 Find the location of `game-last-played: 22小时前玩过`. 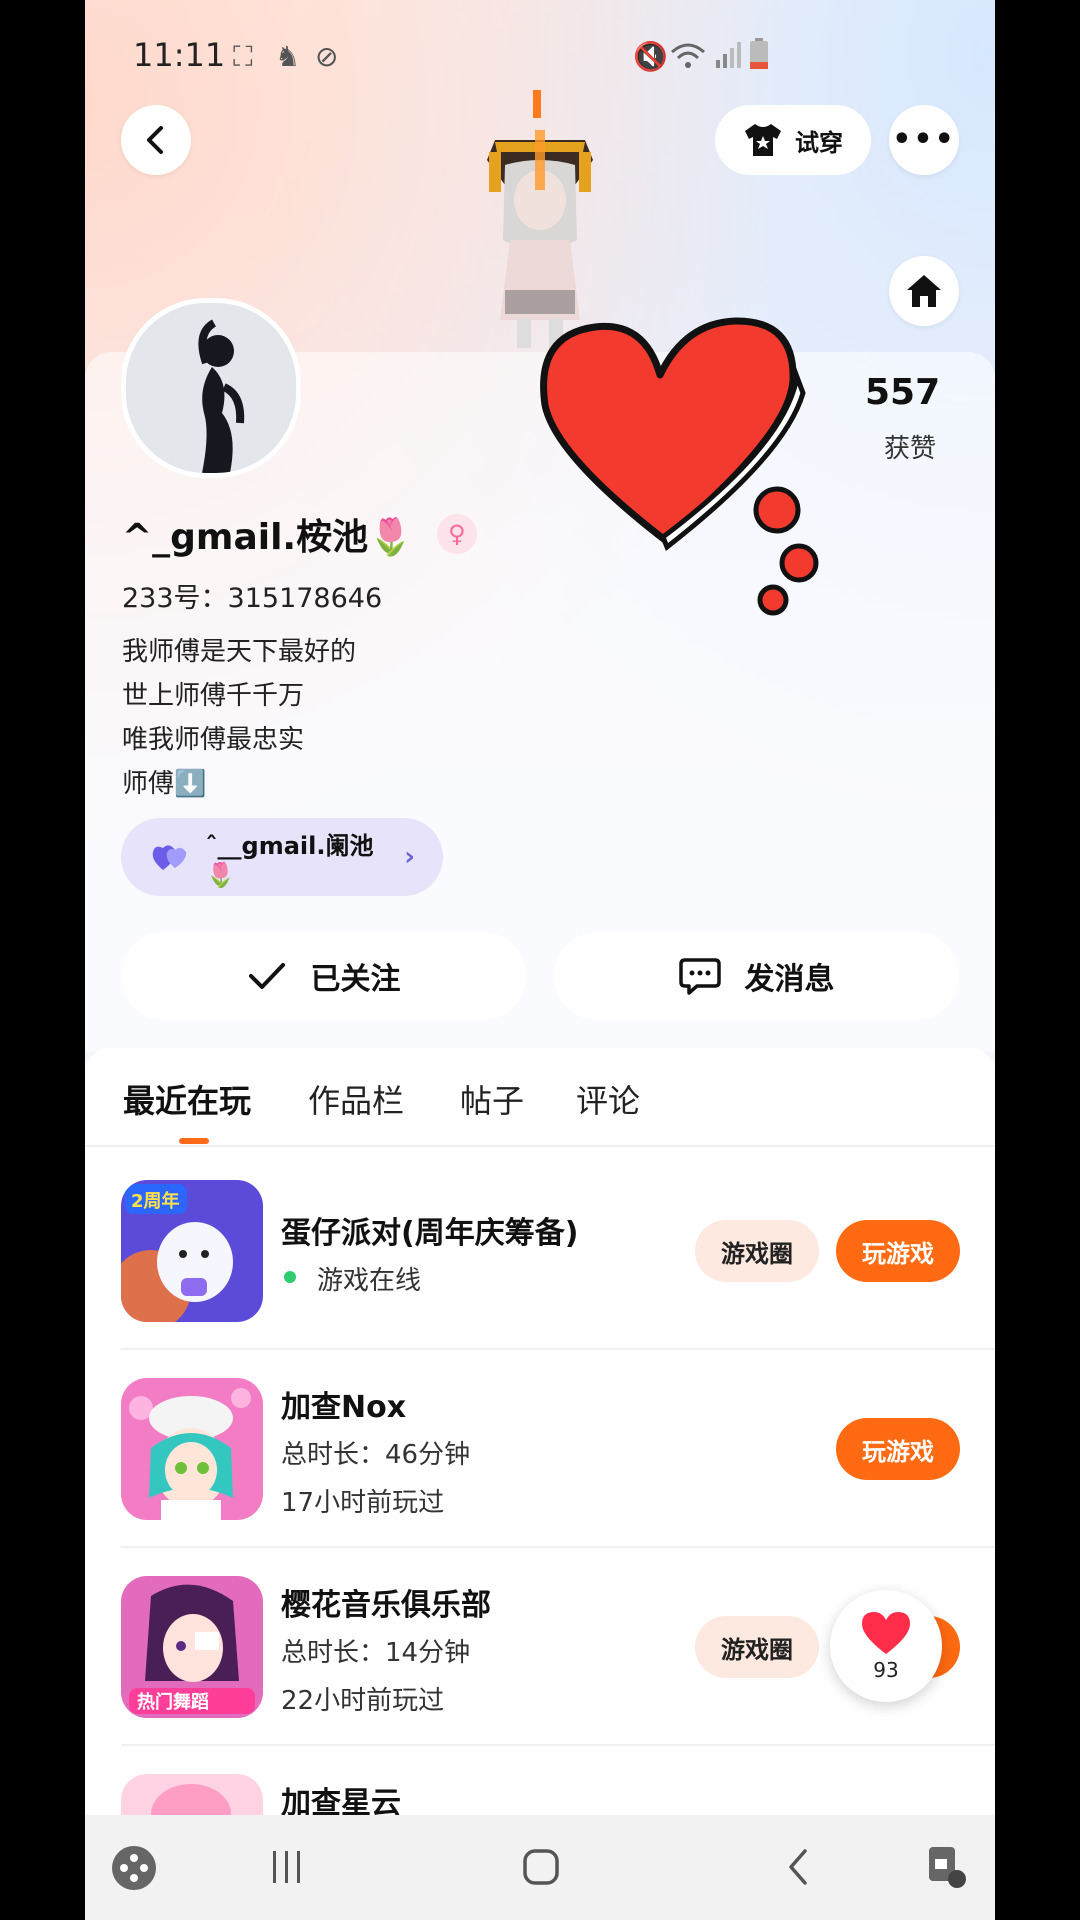

game-last-played: 22小时前玩过 is located at coordinates (363, 1701).